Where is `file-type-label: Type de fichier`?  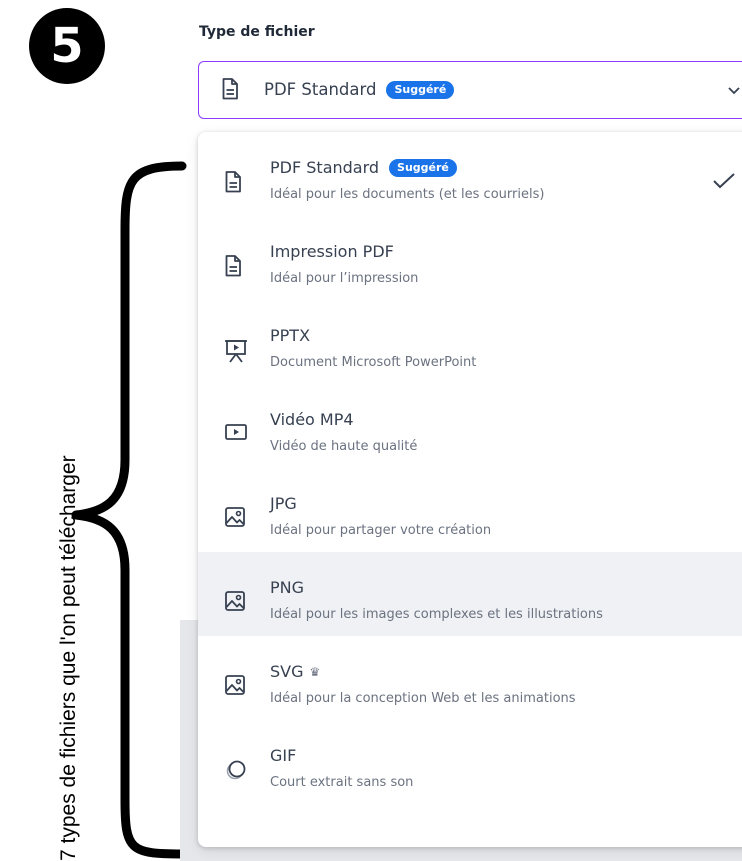 file-type-label: Type de fichier is located at coordinates (257, 32).